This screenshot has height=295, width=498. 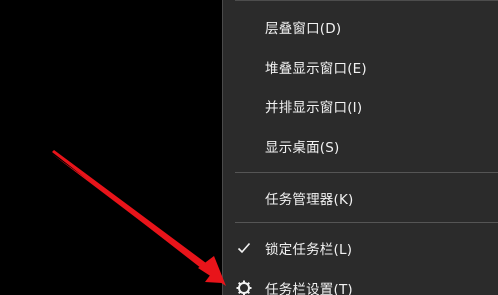 What do you see at coordinates (309, 250) in the screenshot?
I see `menu-item-label: 锁定任务栏(L)` at bounding box center [309, 250].